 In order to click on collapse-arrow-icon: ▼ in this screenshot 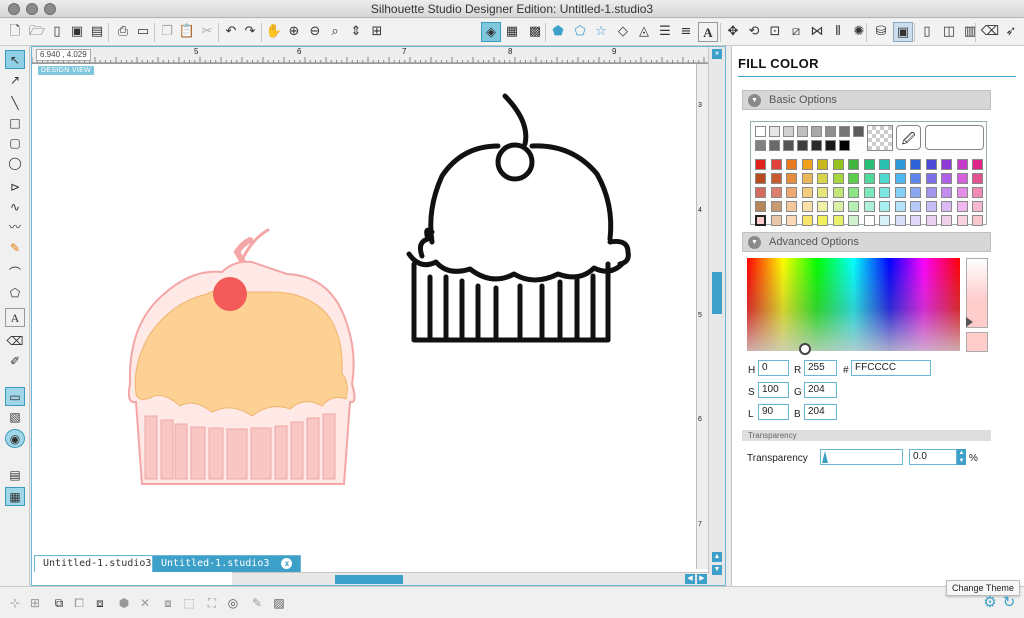, I will do `click(754, 242)`.